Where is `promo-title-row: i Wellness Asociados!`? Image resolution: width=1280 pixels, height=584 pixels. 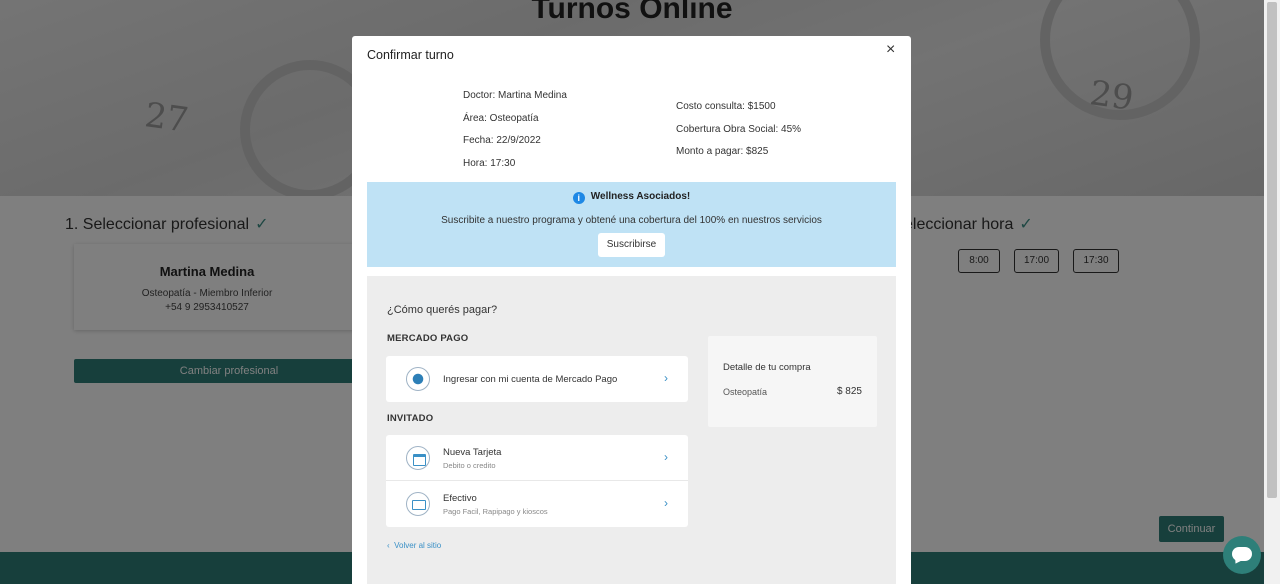 promo-title-row: i Wellness Asociados! is located at coordinates (631, 197).